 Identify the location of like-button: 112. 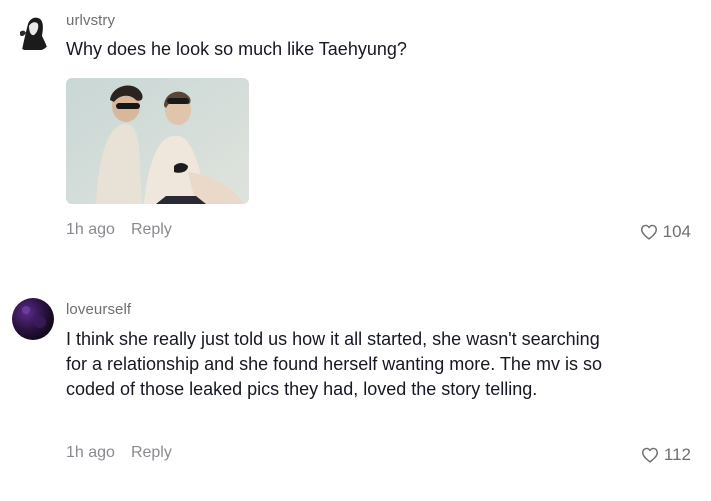
(666, 455).